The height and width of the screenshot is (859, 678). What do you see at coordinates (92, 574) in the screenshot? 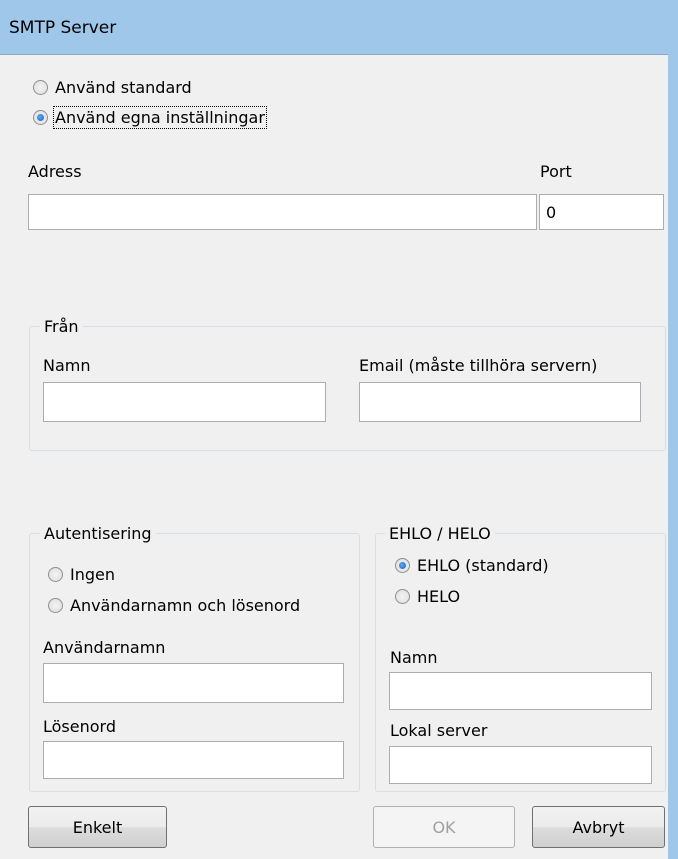
I see `radio-auth-none-label: Ingen` at bounding box center [92, 574].